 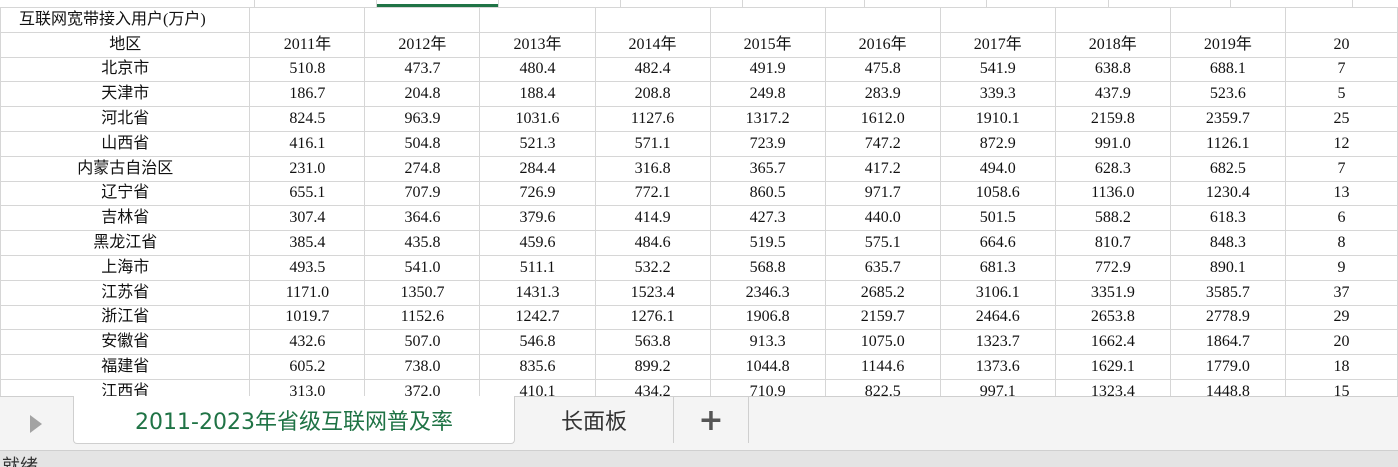 What do you see at coordinates (997, 143) in the screenshot?
I see `value-cell: 872.9` at bounding box center [997, 143].